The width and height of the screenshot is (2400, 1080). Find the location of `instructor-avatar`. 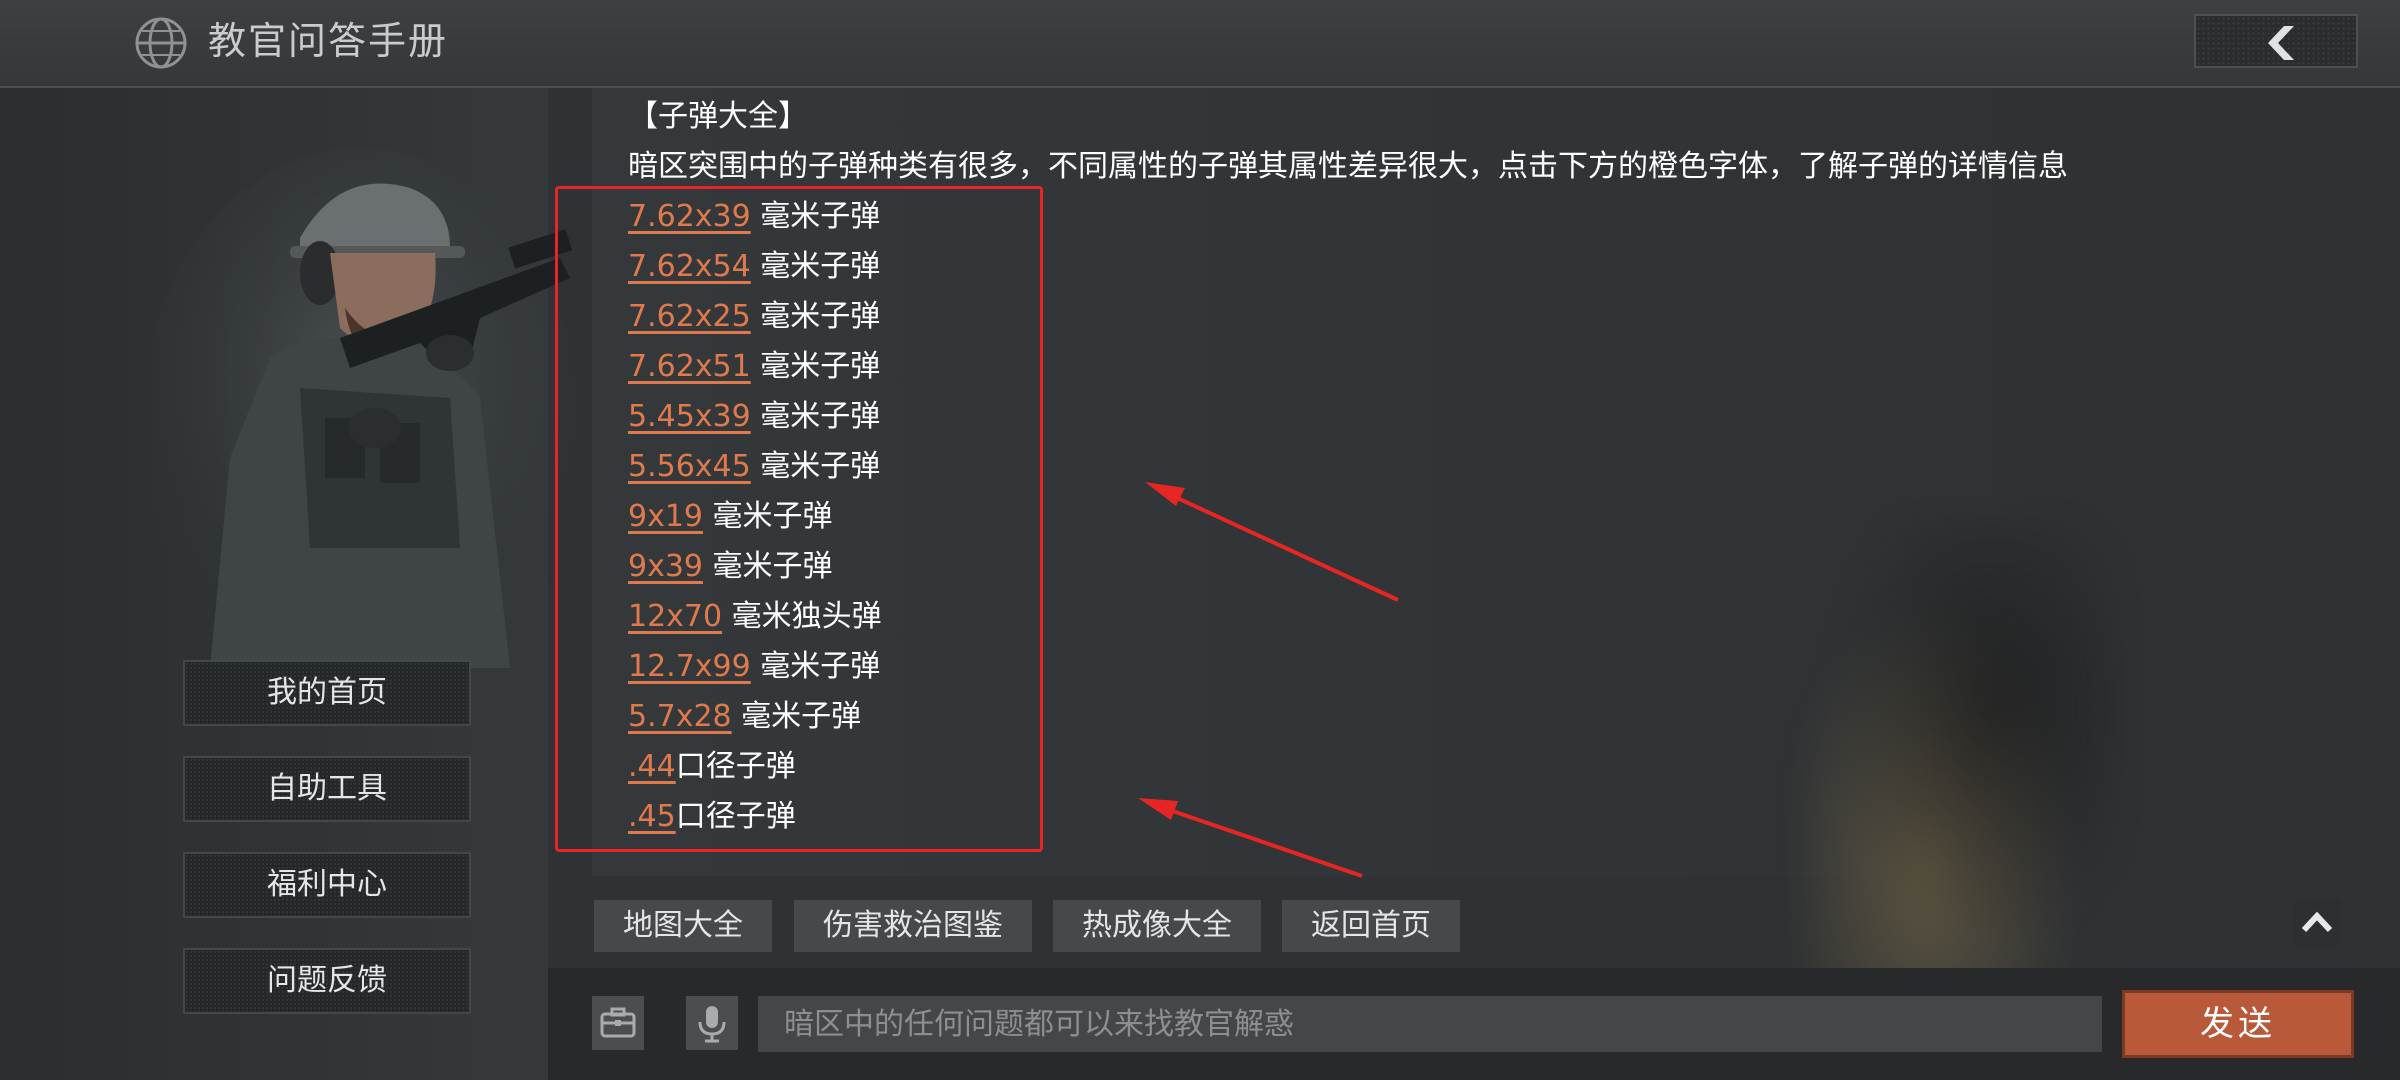

instructor-avatar is located at coordinates (365, 418).